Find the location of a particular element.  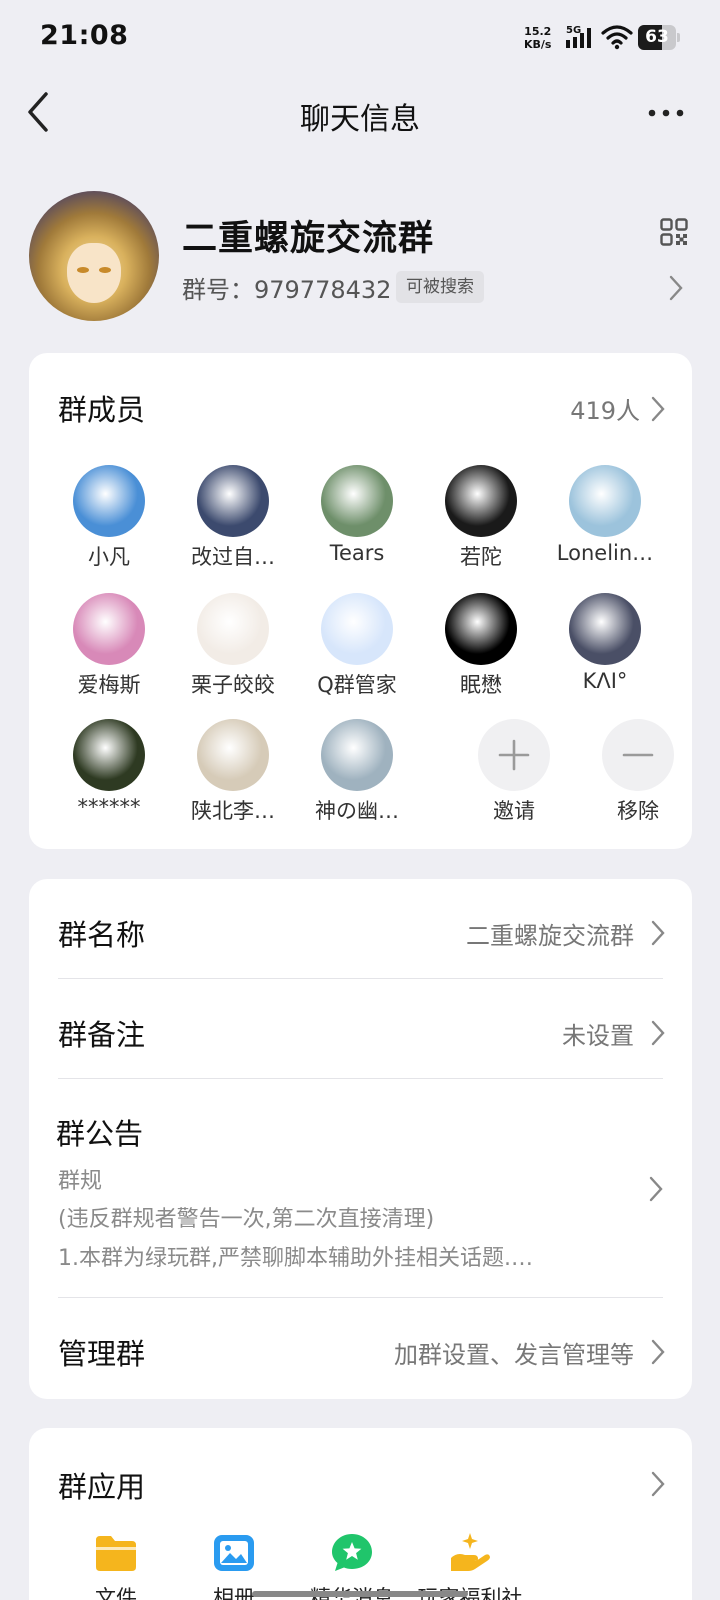

member-name: 眠懋 is located at coordinates (481, 685).